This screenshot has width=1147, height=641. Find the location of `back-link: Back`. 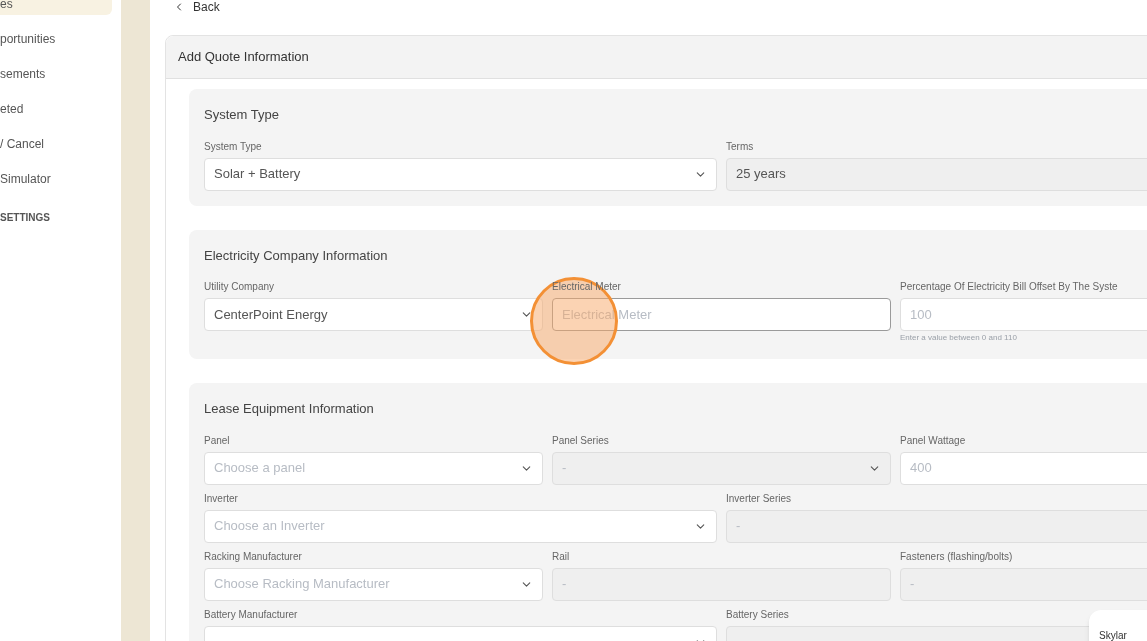

back-link: Back is located at coordinates (196, 7).